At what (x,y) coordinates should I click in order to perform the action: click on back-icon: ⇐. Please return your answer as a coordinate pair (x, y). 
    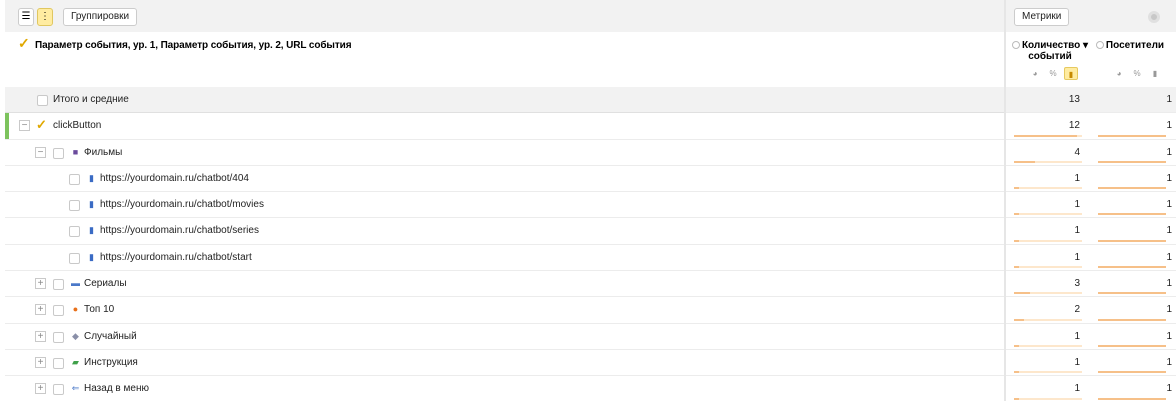
    Looking at the image, I should click on (75, 388).